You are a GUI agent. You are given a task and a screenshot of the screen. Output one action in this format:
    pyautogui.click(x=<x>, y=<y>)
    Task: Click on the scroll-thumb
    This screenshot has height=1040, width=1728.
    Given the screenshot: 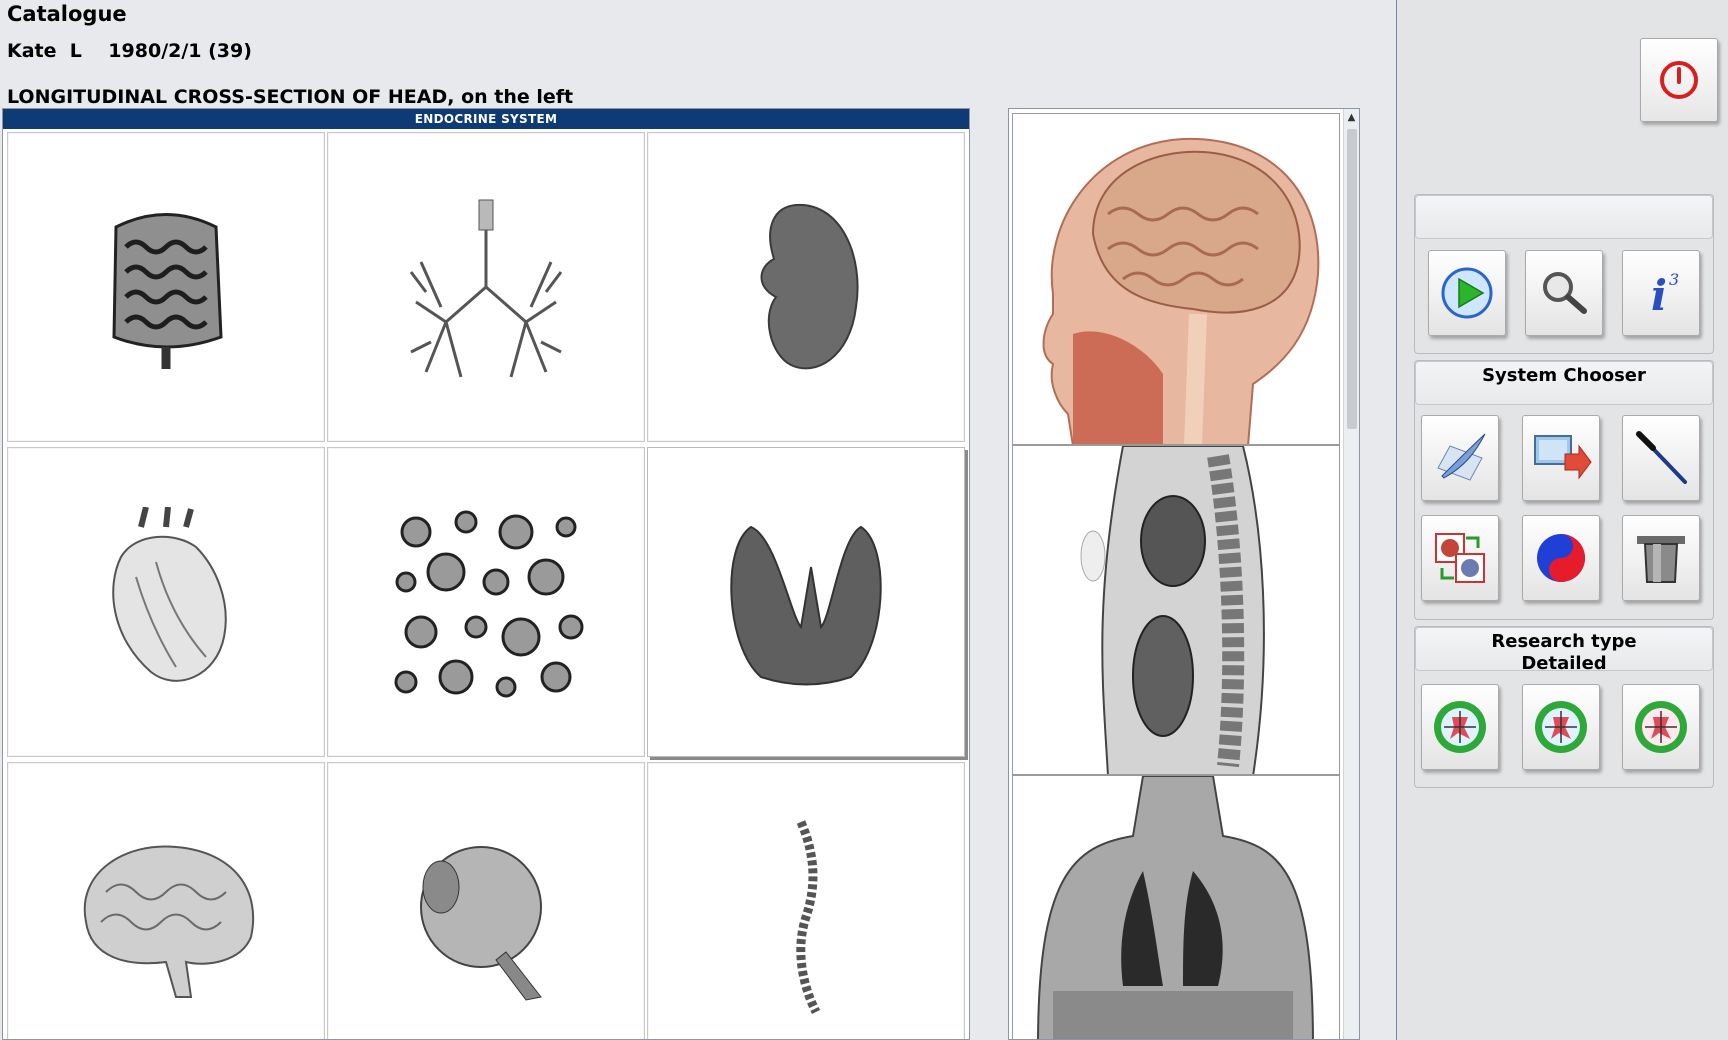 What is the action you would take?
    pyautogui.click(x=1352, y=279)
    